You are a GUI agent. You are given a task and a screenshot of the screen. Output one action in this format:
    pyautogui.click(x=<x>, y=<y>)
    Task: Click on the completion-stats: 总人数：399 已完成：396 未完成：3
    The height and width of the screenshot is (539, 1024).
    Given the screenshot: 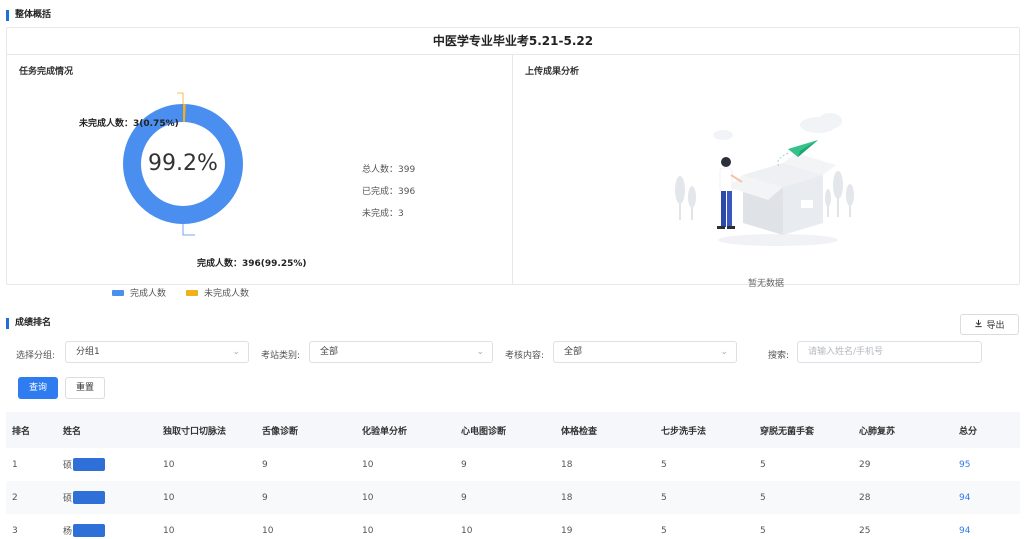 What is the action you would take?
    pyautogui.click(x=388, y=198)
    